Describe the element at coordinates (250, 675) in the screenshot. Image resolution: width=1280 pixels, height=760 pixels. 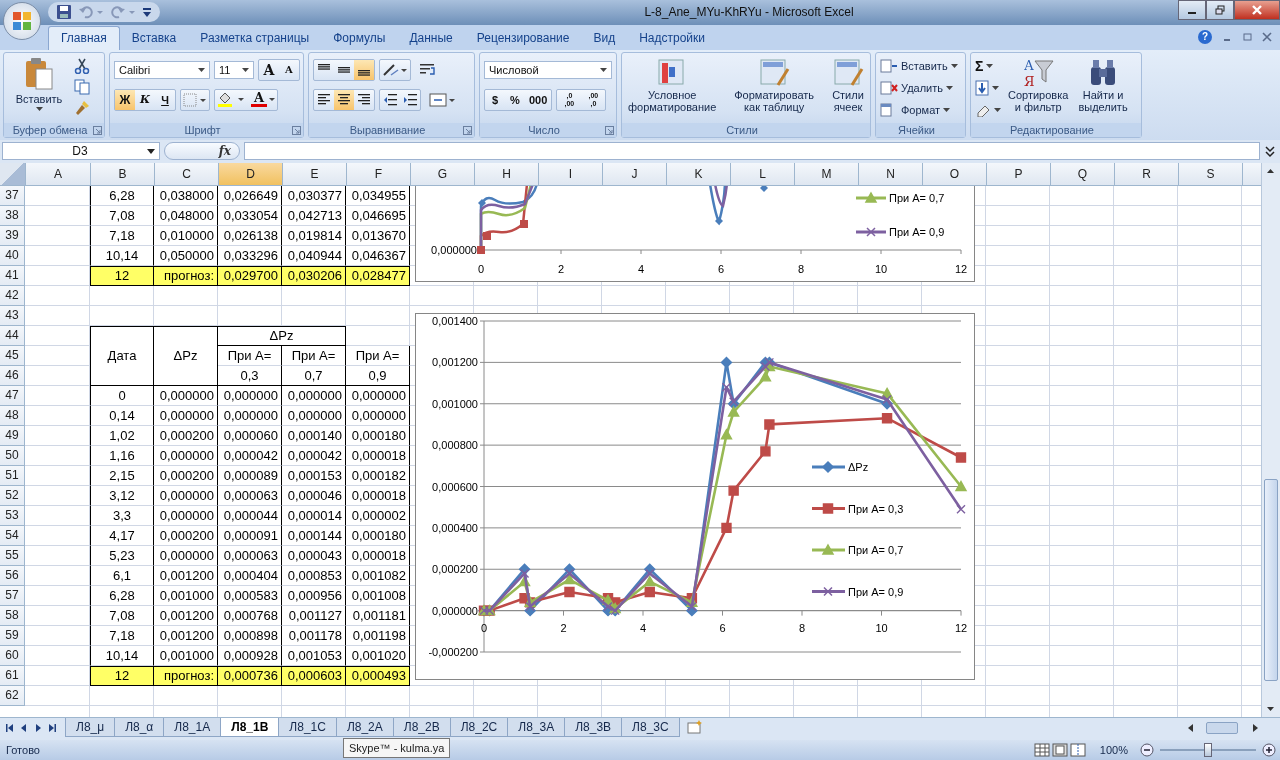
I see `table-cell: 0,000736` at that location.